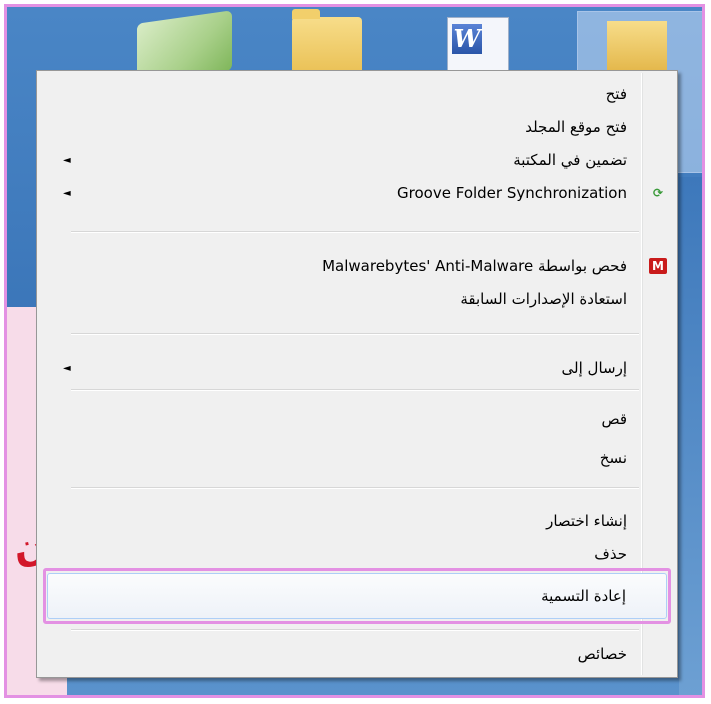  Describe the element at coordinates (690, 436) in the screenshot. I see `desktop-icons-column` at that location.